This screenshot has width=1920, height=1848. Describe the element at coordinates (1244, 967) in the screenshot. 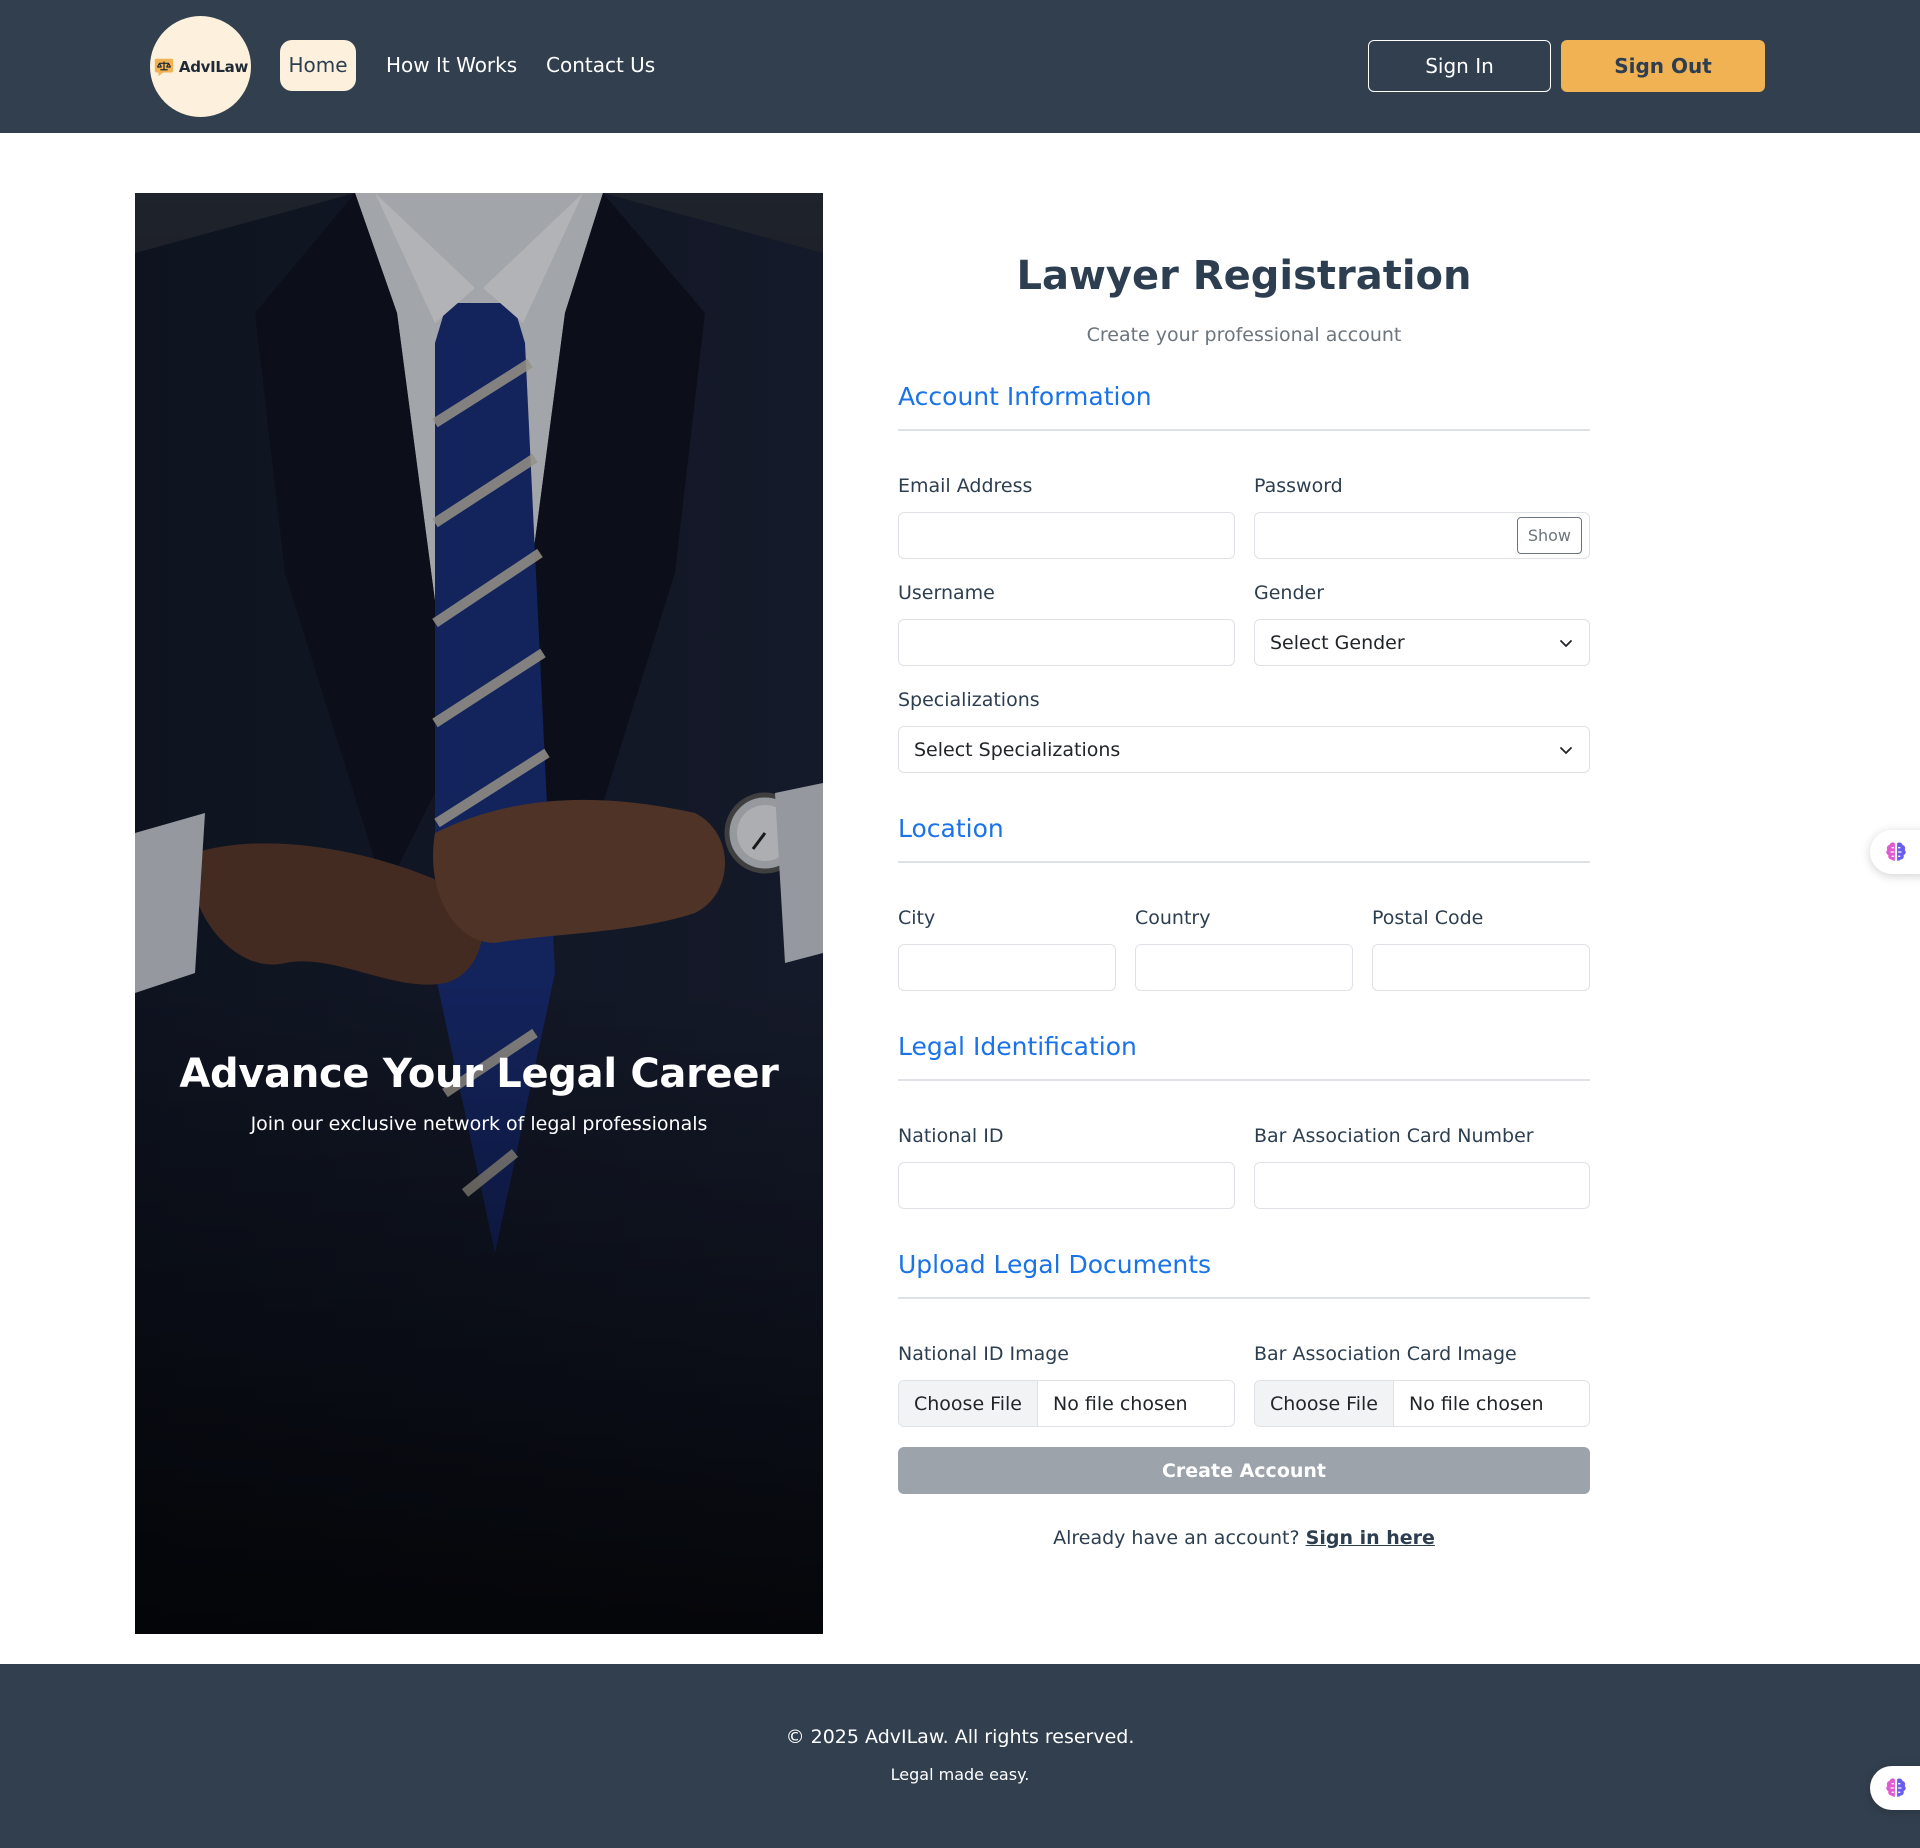

I see `country-field` at that location.